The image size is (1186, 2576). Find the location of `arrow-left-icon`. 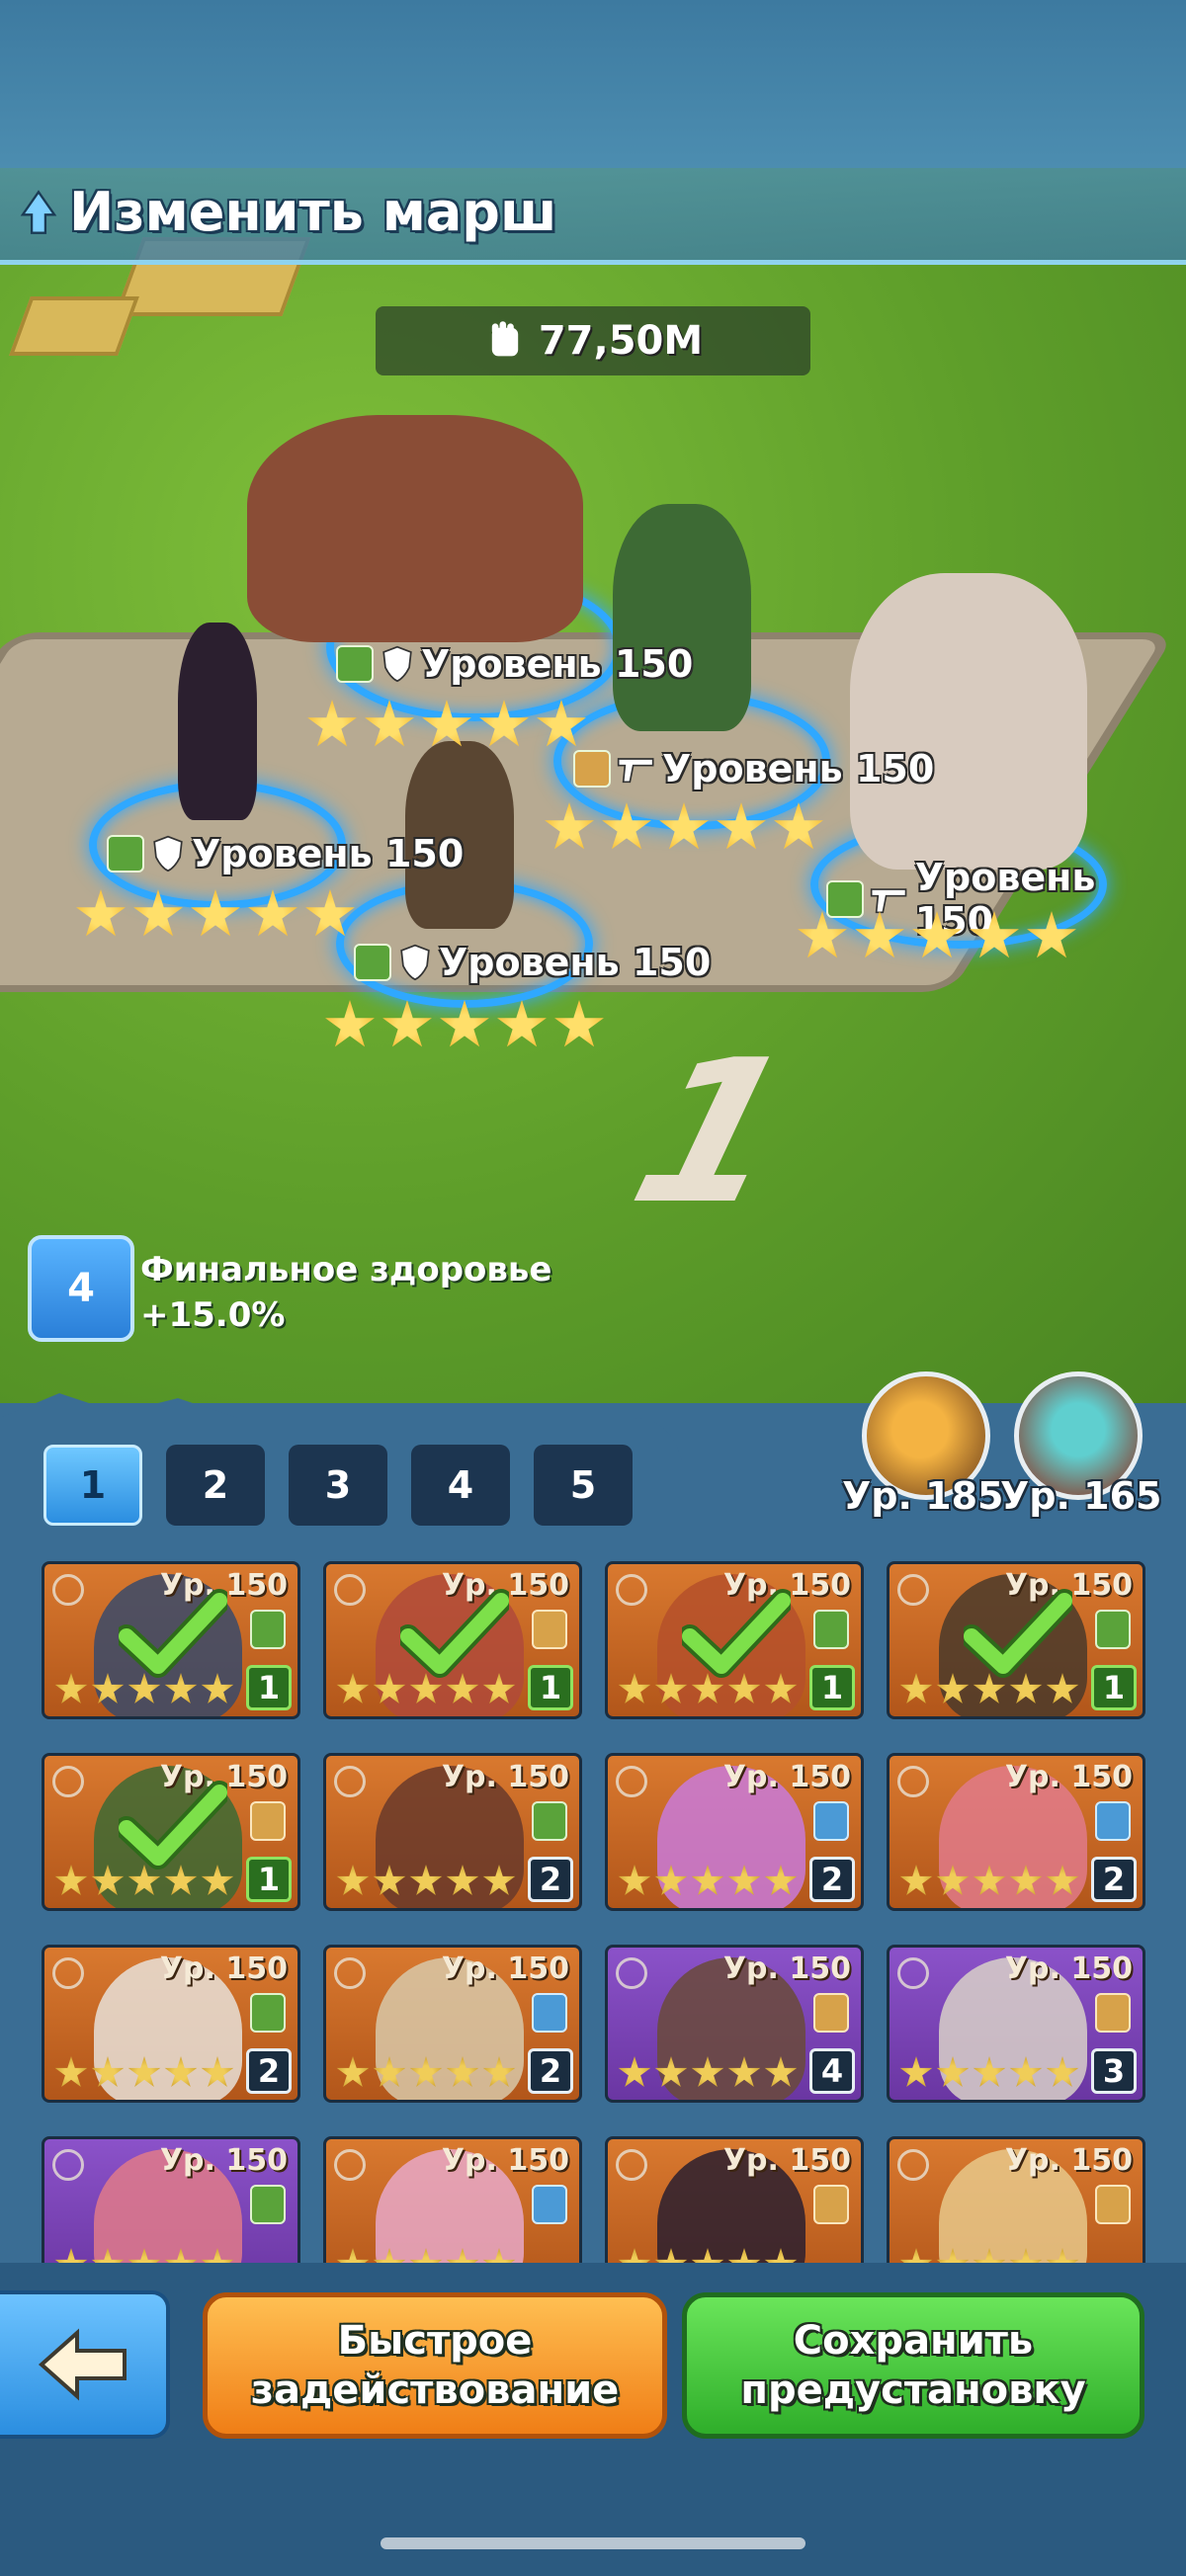

arrow-left-icon is located at coordinates (82, 2364).